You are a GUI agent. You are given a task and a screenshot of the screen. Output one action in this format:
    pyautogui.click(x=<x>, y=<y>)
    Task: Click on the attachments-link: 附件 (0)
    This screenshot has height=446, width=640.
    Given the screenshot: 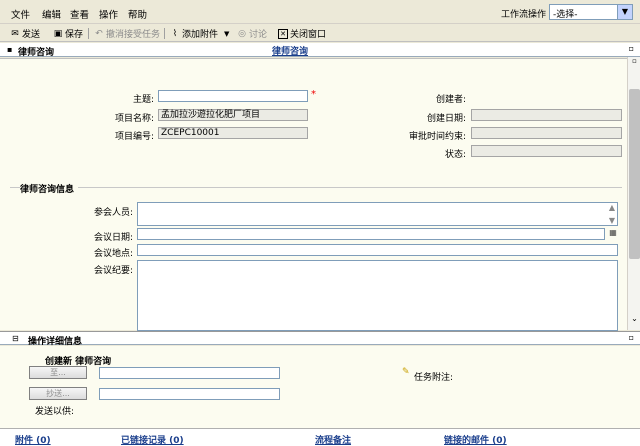 What is the action you would take?
    pyautogui.click(x=33, y=439)
    